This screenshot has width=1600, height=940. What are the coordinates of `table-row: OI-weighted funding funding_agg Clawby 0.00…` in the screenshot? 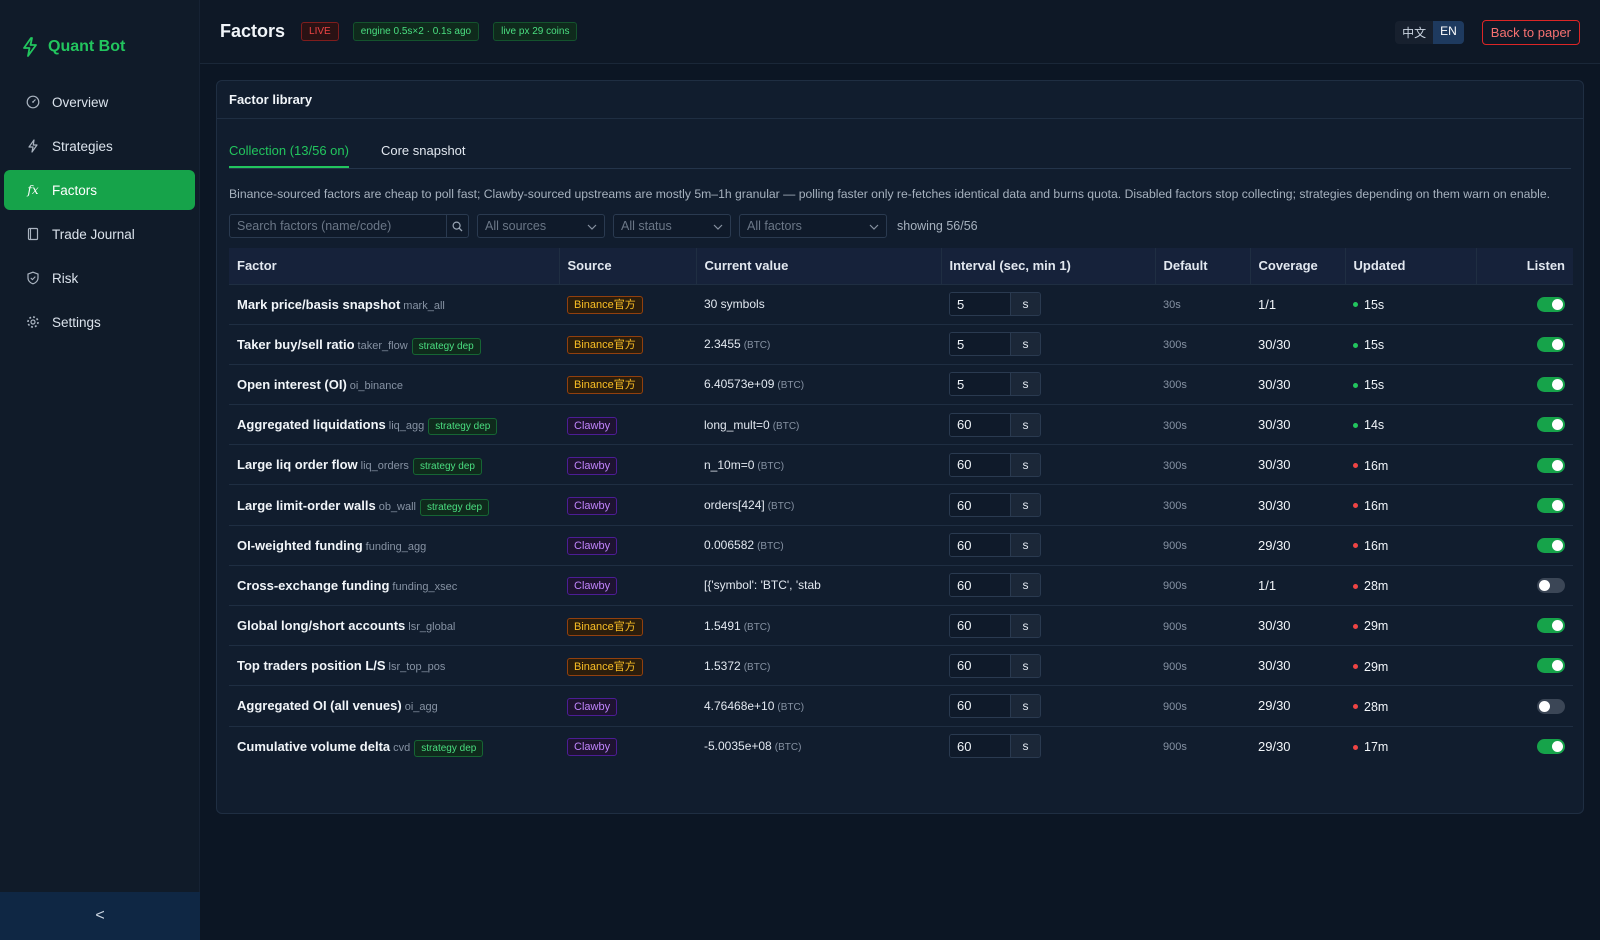 It's located at (901, 545).